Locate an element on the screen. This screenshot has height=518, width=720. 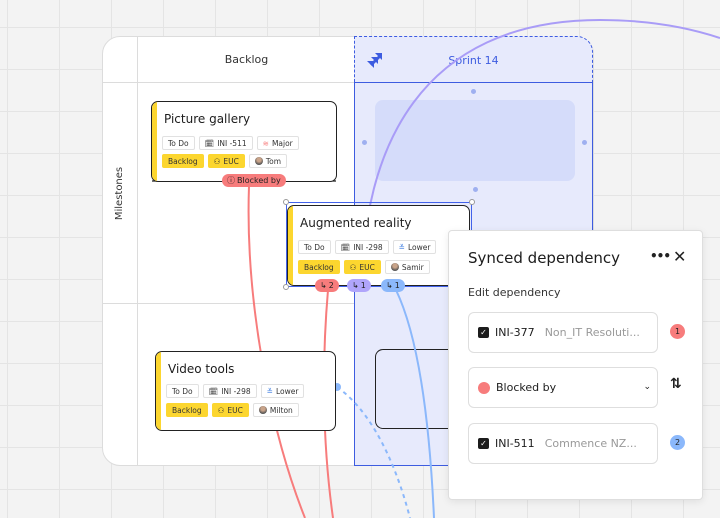
assignee-chip: Milton is located at coordinates (275, 410).